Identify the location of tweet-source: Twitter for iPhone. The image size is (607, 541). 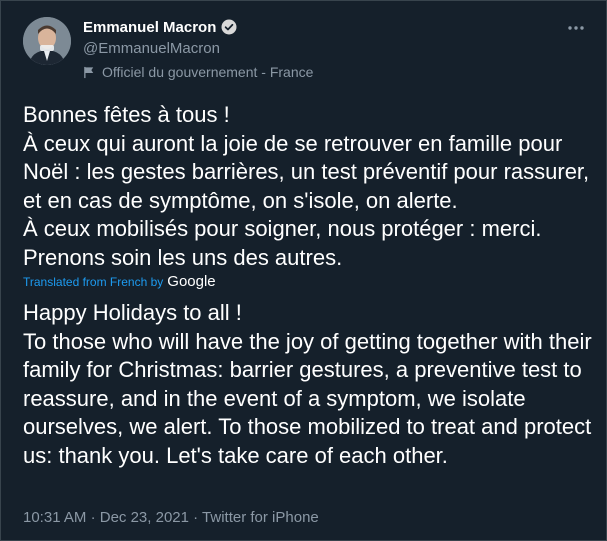
(260, 517).